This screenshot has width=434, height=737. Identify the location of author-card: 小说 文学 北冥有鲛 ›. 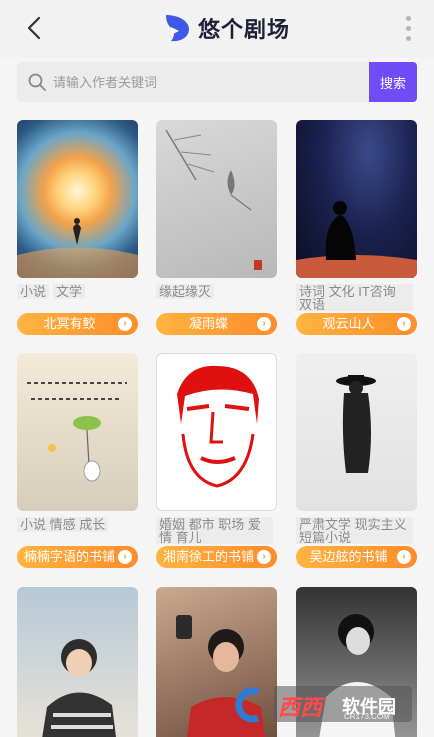
(77, 227).